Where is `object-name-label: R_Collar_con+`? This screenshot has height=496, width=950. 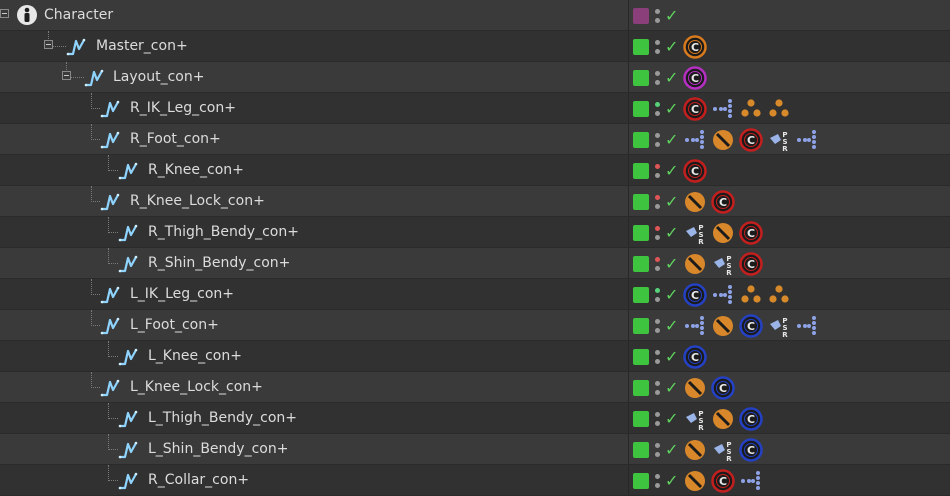 object-name-label: R_Collar_con+ is located at coordinates (198, 480).